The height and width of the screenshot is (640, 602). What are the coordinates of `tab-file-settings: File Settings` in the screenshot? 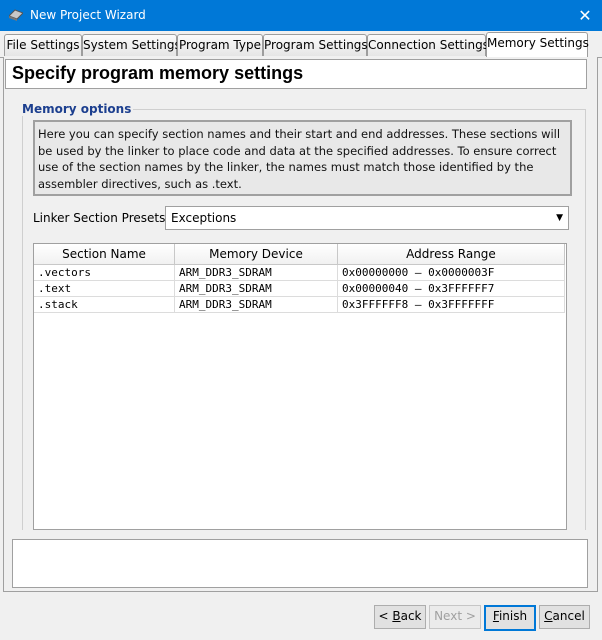 It's located at (43, 45).